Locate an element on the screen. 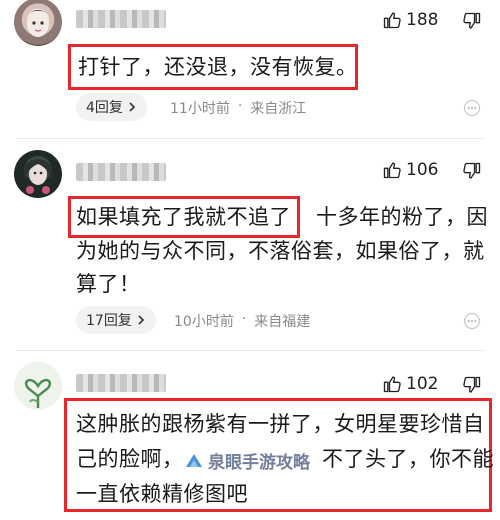  comment-text-highlight: 如果填充了我就不追了 is located at coordinates (183, 217).